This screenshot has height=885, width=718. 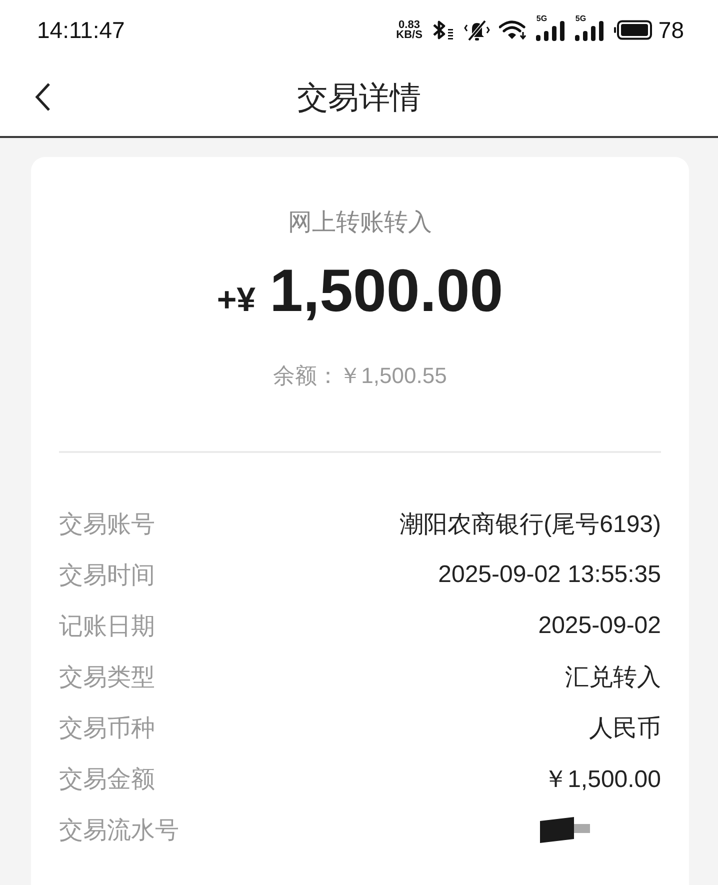 What do you see at coordinates (43, 97) in the screenshot?
I see `back-chevron-icon` at bounding box center [43, 97].